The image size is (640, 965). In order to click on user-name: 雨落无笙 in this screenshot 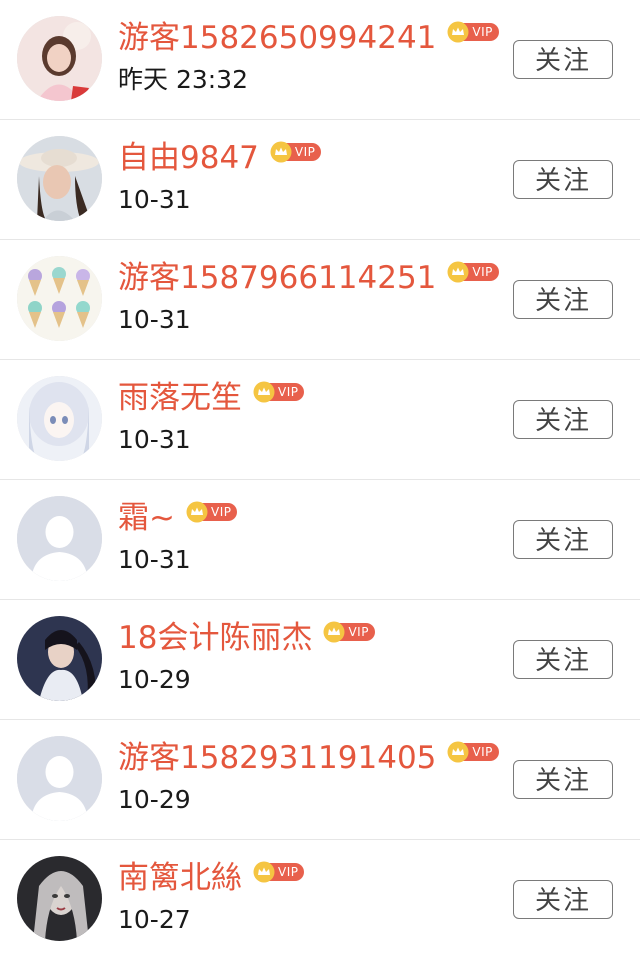, I will do `click(180, 398)`.